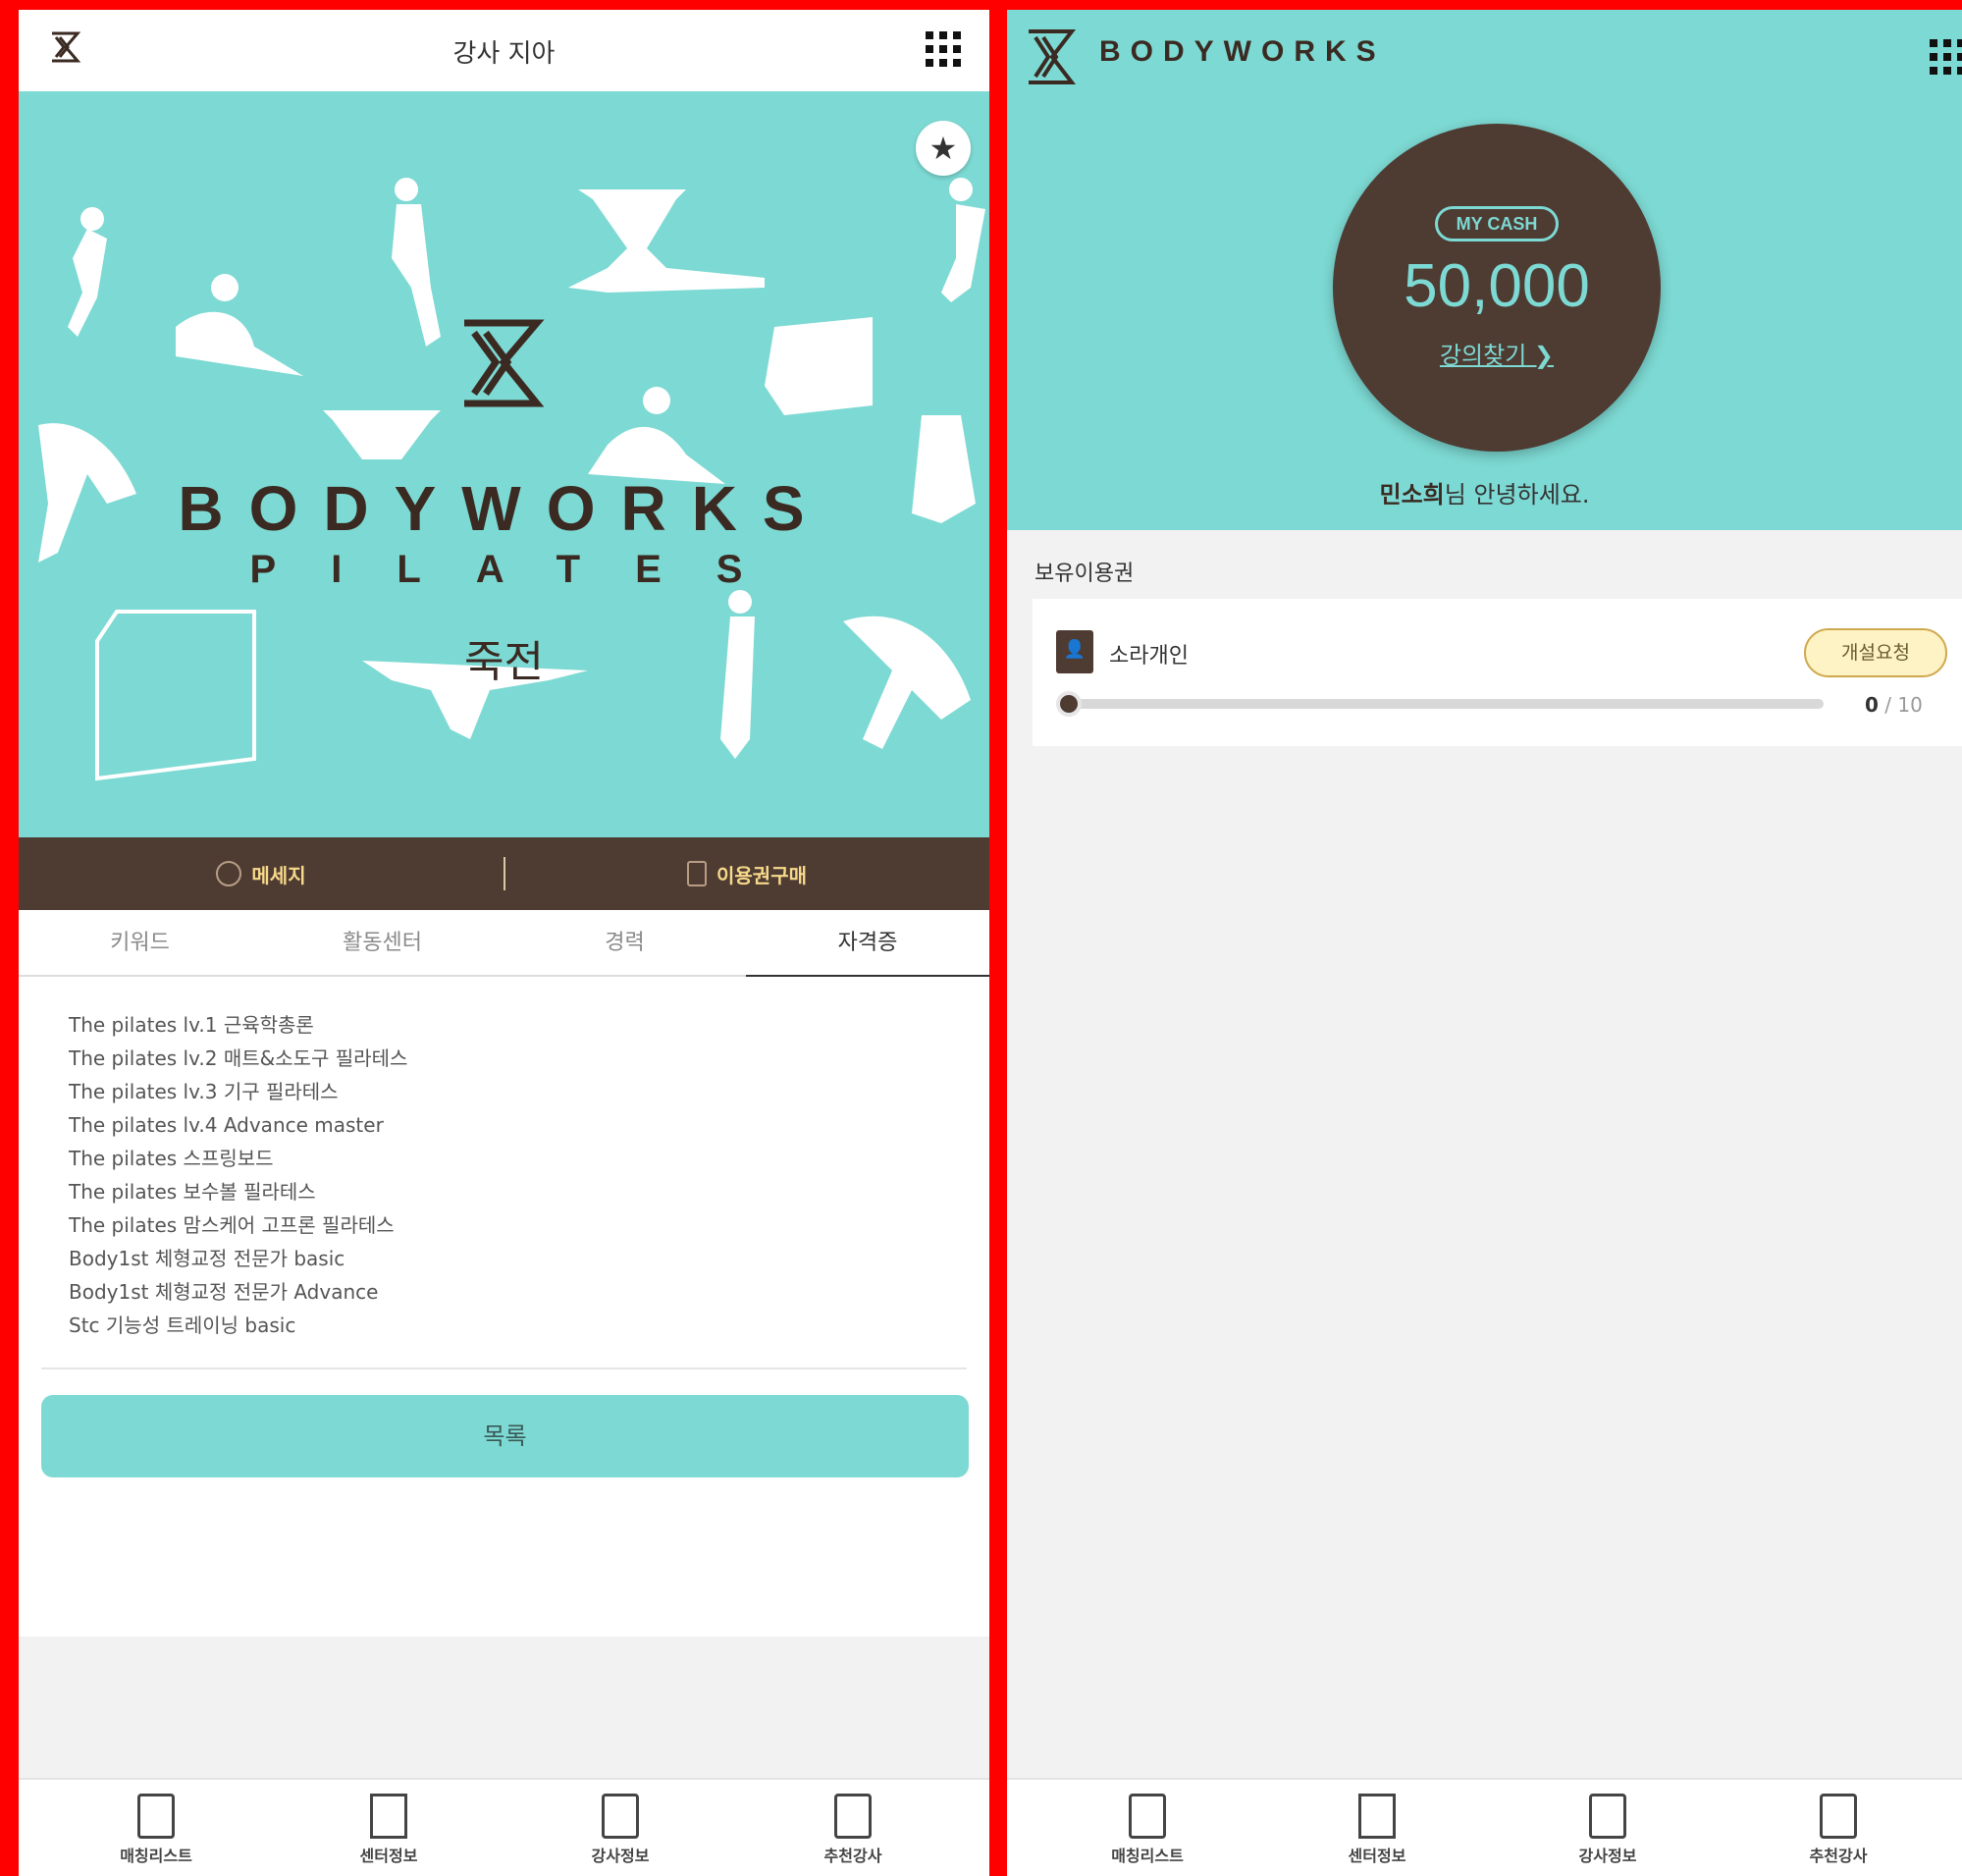  I want to click on action-bar: 메세지 이용권구매, so click(504, 873).